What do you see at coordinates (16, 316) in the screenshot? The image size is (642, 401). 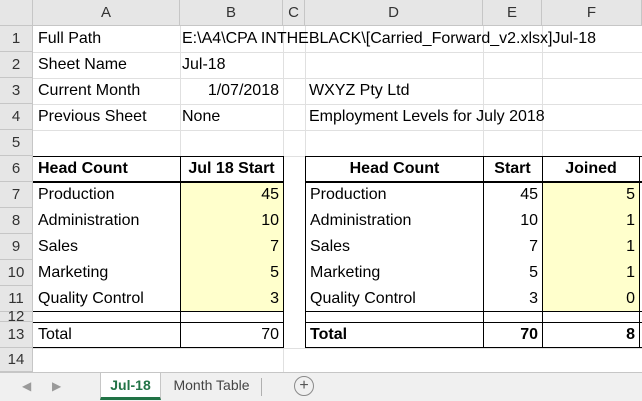 I see `row-header-12: 12` at bounding box center [16, 316].